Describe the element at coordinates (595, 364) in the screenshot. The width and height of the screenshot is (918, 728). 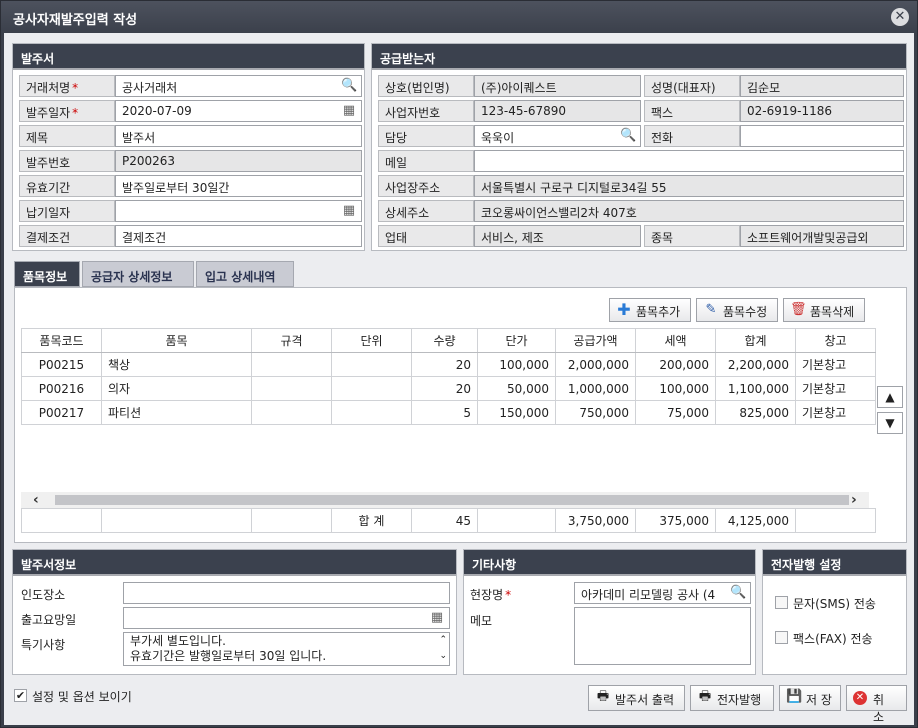
I see `cell: 2,000,000` at that location.